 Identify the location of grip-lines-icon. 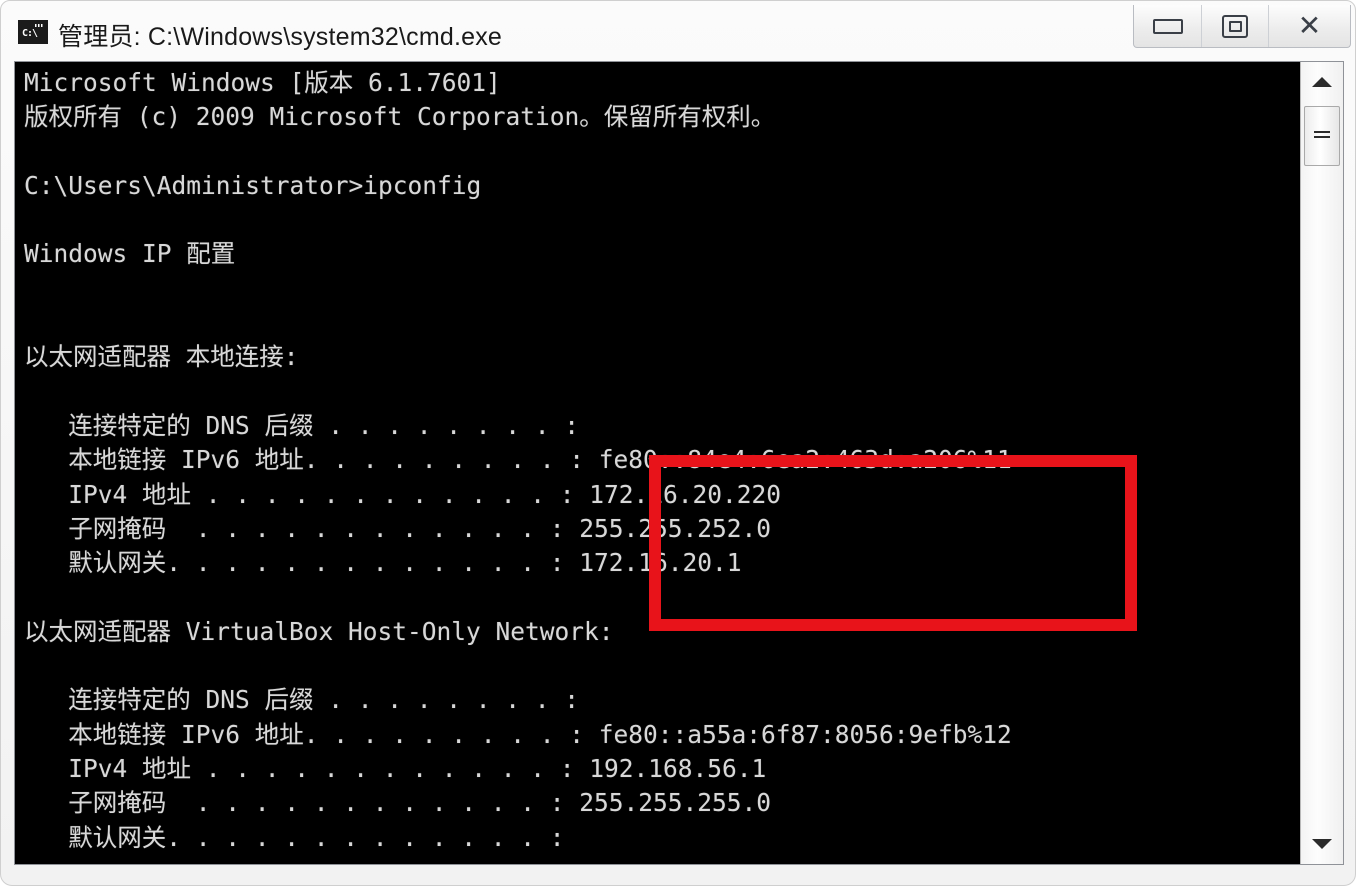
(1322, 136).